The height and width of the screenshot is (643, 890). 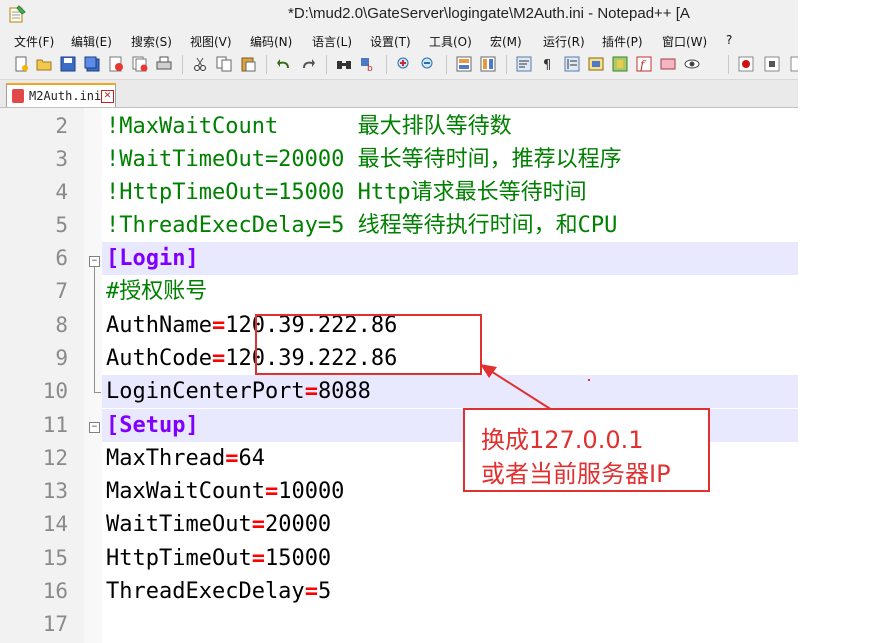 I want to click on new-file-icon, so click(x=21, y=64).